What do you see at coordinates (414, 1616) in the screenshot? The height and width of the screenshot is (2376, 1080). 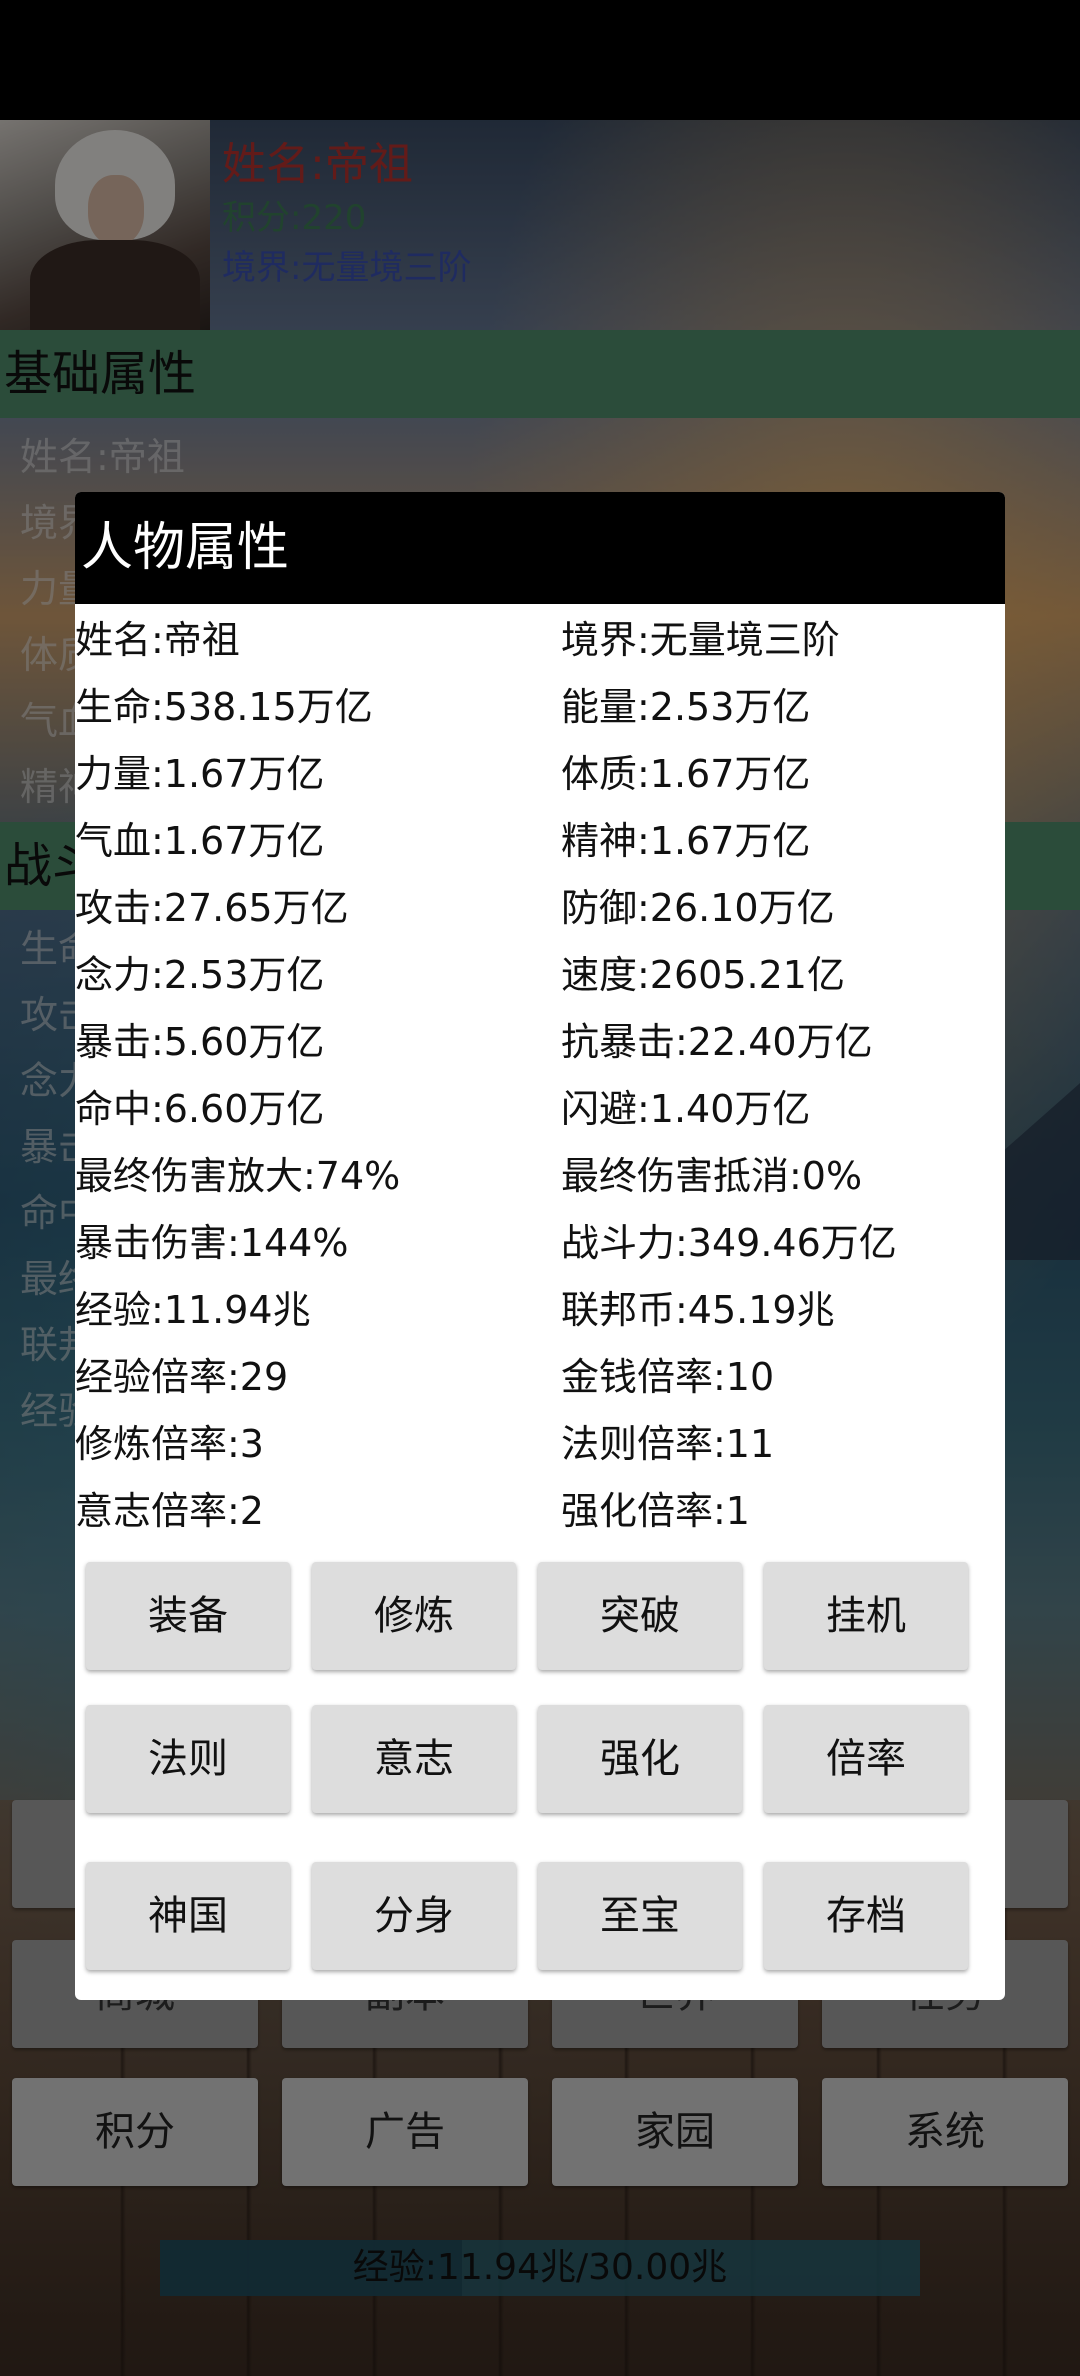 I see `cultivate-button: 修炼` at bounding box center [414, 1616].